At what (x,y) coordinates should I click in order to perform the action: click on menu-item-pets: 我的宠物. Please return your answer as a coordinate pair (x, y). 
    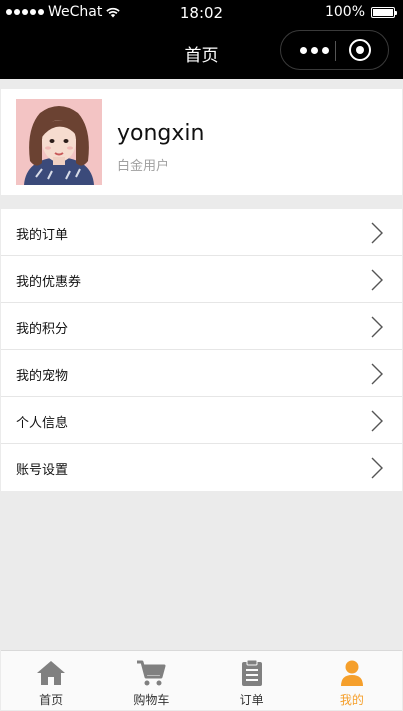
    Looking at the image, I should click on (201, 373).